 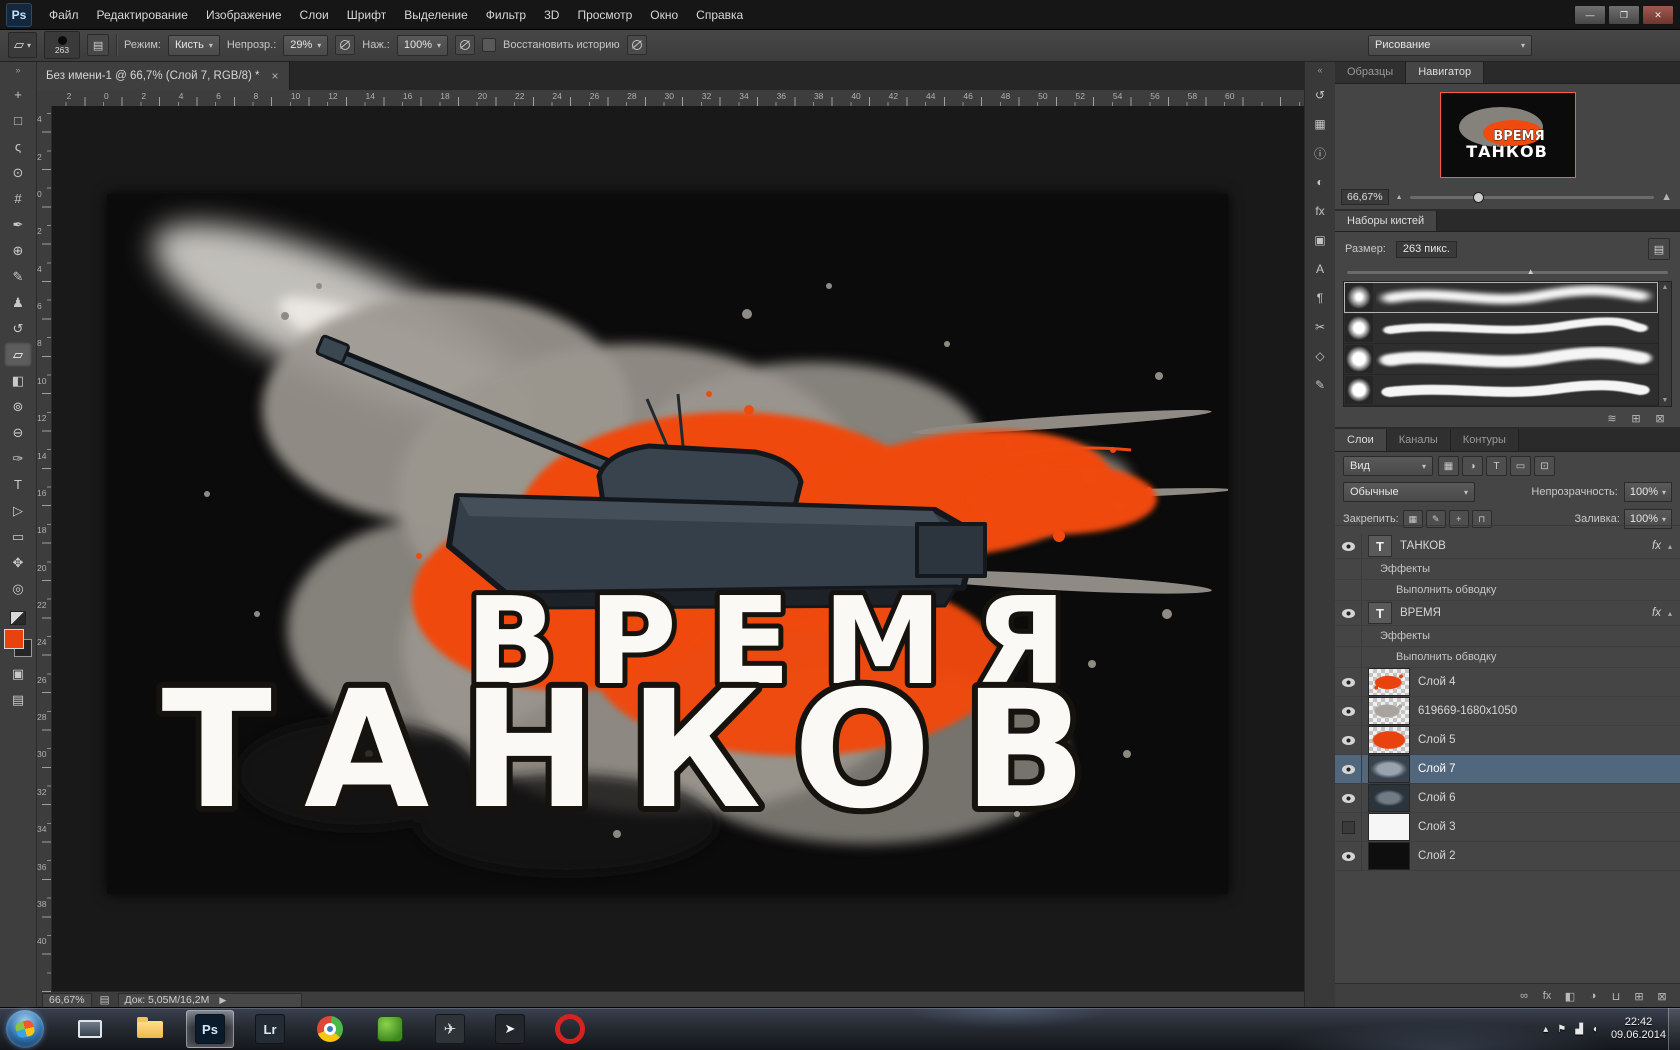 What do you see at coordinates (314, 15) in the screenshot?
I see `menu-item-4: Слои` at bounding box center [314, 15].